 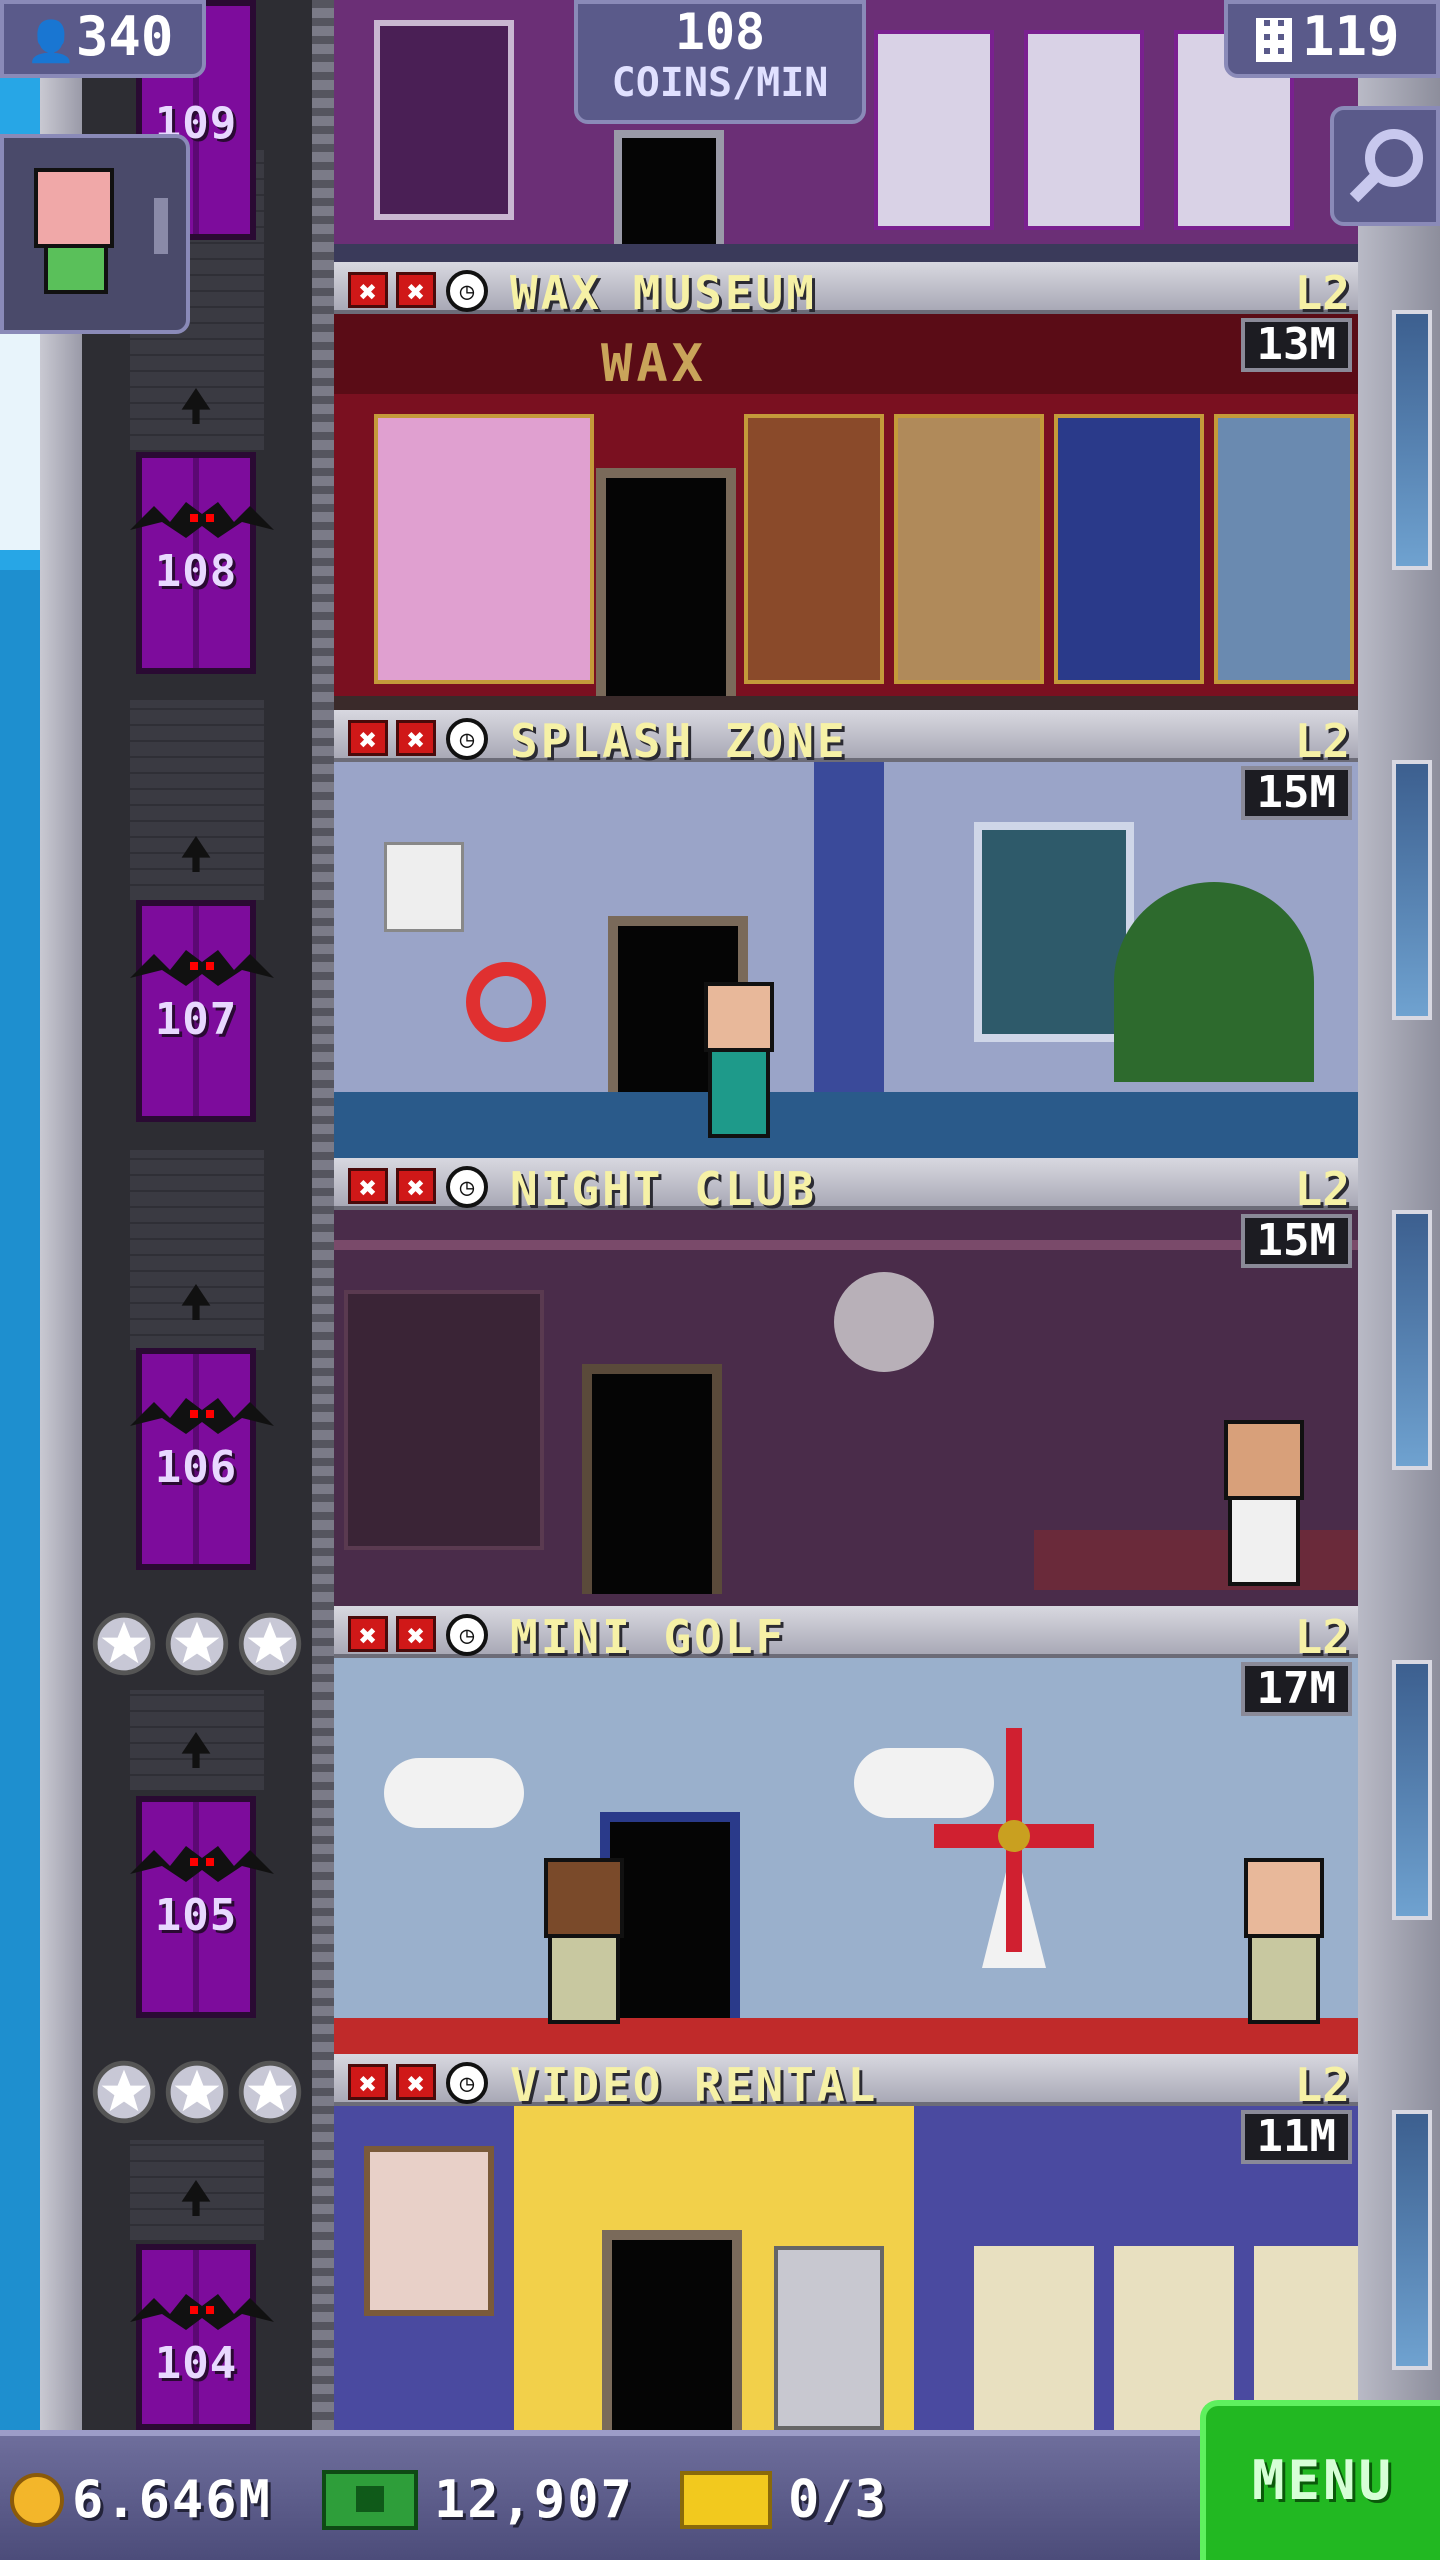 I want to click on floor-splash-zone: ✖ ✖ ◷ SPLASH ZONE L2 15M, so click(x=846, y=934).